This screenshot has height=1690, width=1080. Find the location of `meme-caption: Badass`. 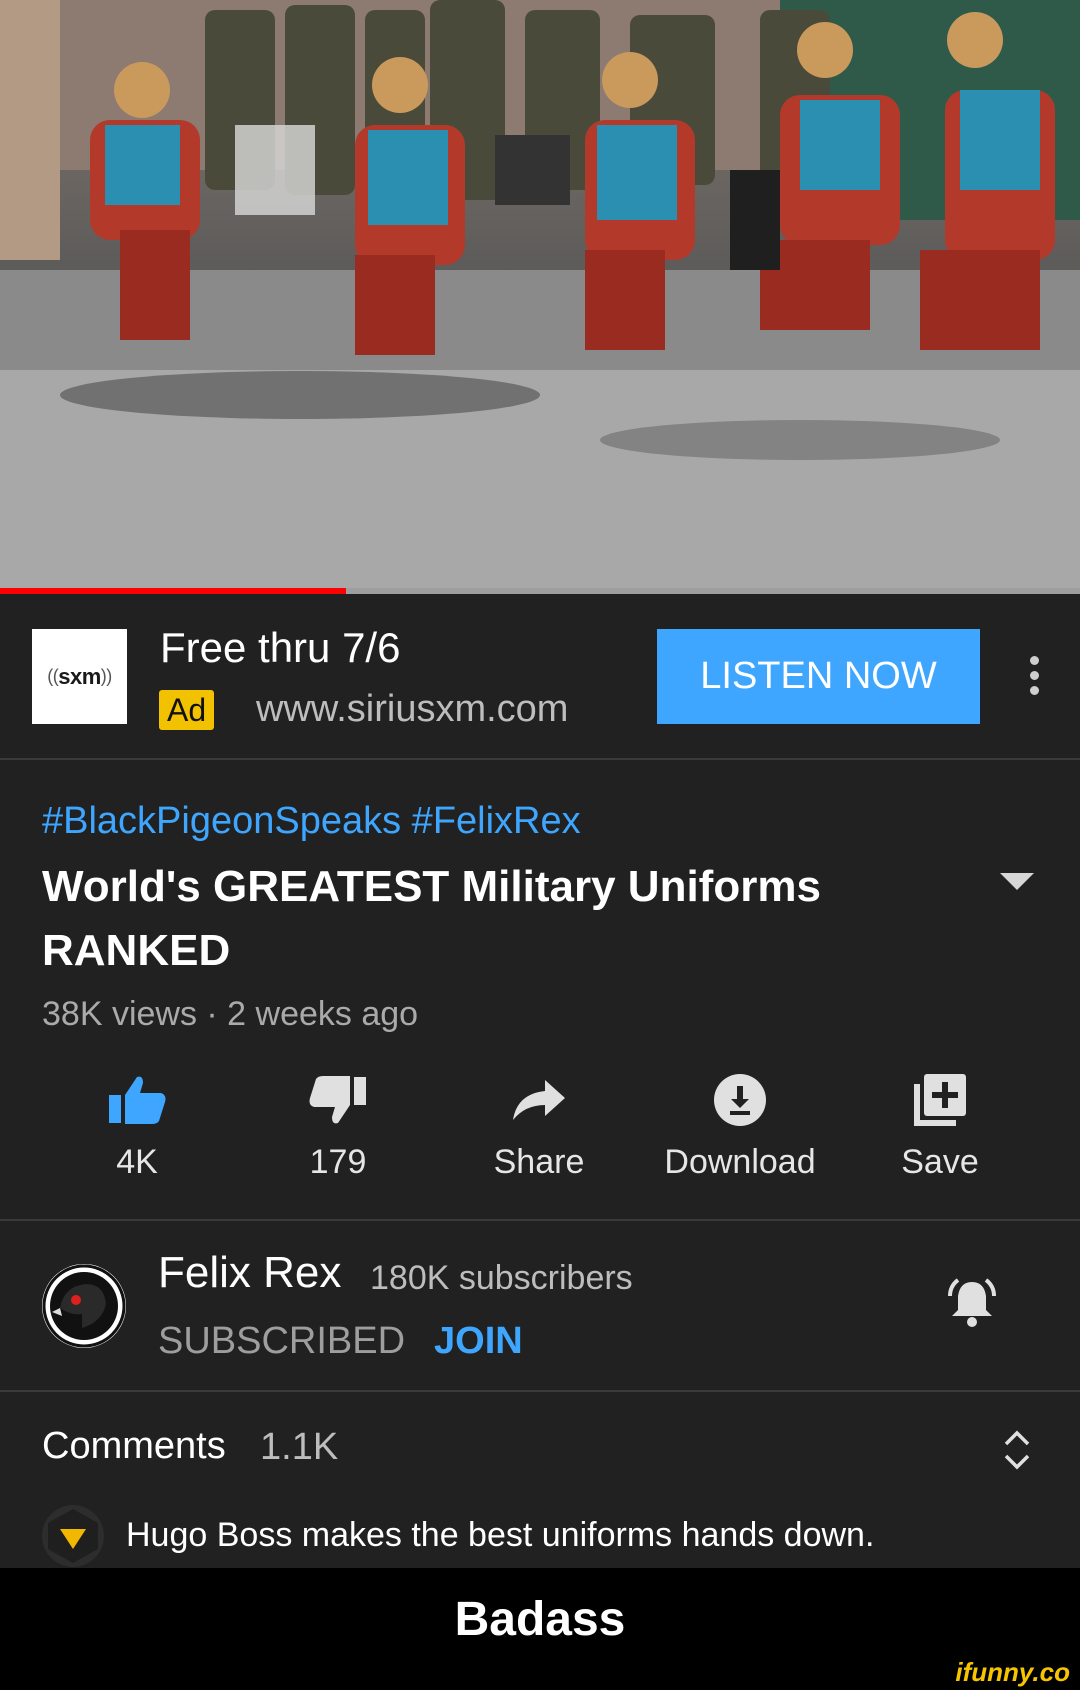

meme-caption: Badass is located at coordinates (540, 1619).